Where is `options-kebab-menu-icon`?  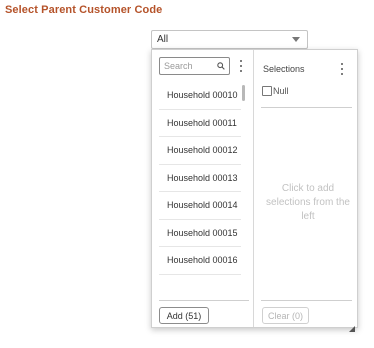 options-kebab-menu-icon is located at coordinates (241, 66).